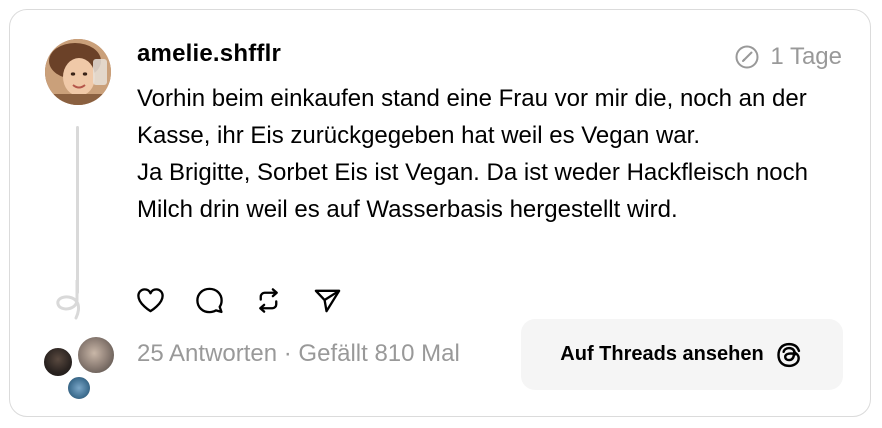 The width and height of the screenshot is (882, 428). I want to click on post-meta: 1 Tage, so click(788, 57).